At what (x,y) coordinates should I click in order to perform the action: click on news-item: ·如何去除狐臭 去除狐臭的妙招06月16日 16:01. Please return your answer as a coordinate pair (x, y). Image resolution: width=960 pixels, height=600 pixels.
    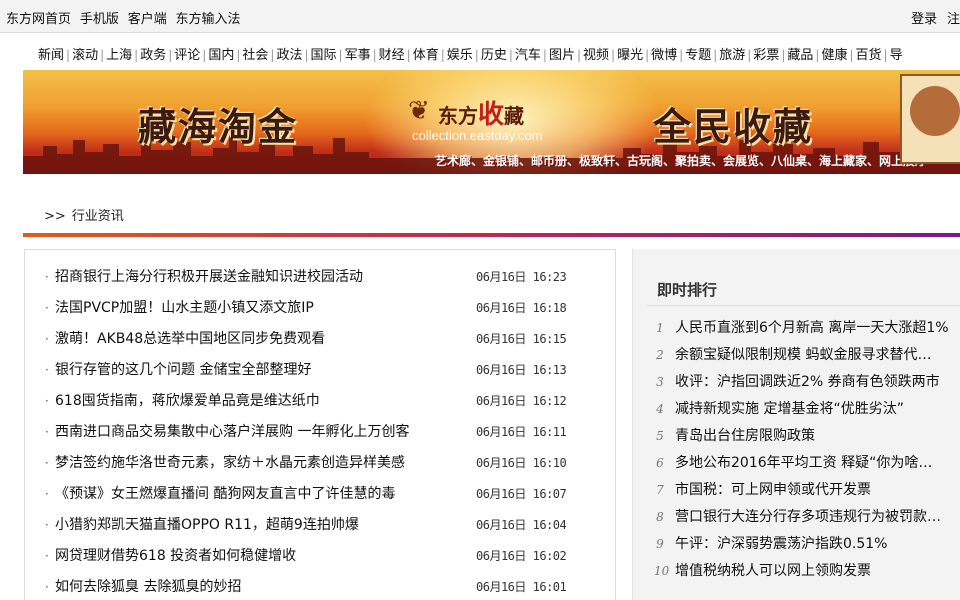
    Looking at the image, I should click on (320, 586).